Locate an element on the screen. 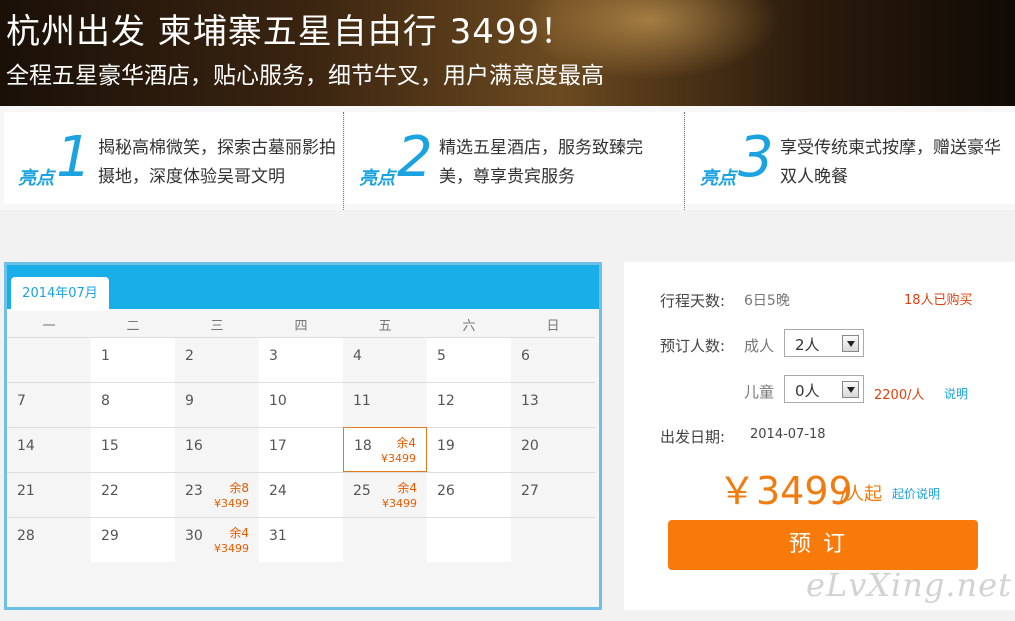 The image size is (1015, 621). weekday-label: 二 is located at coordinates (133, 326).